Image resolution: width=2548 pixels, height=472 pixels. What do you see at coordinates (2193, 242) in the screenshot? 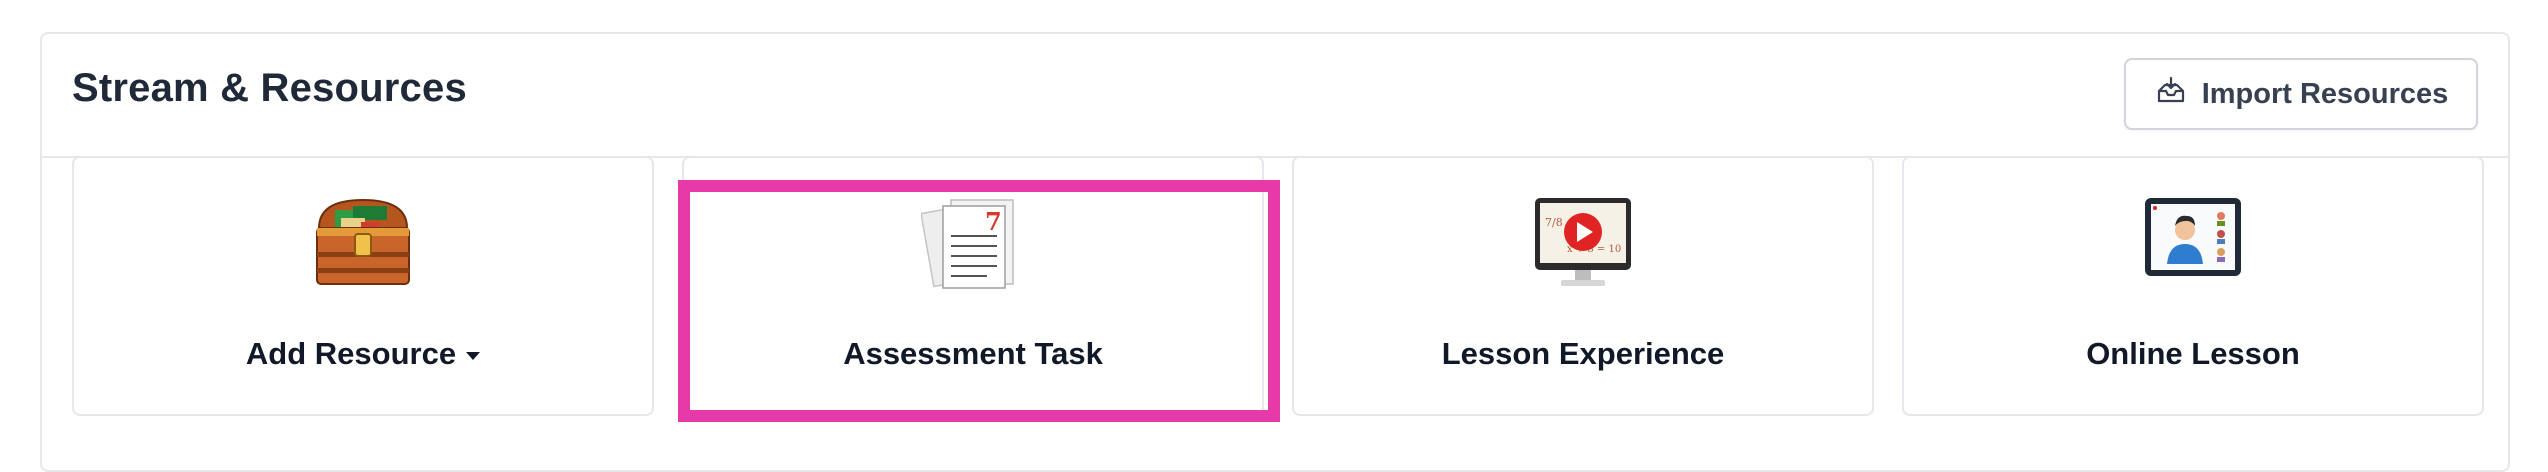
I see `video-call-icon` at bounding box center [2193, 242].